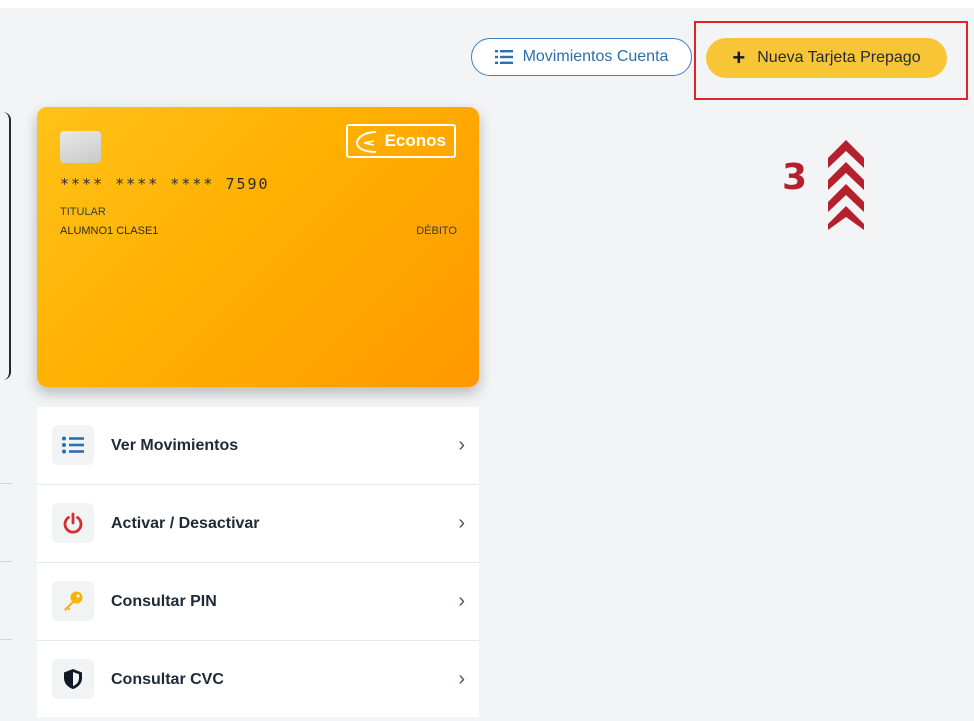  I want to click on account-movements-button: Movimientos Cuenta, so click(581, 57).